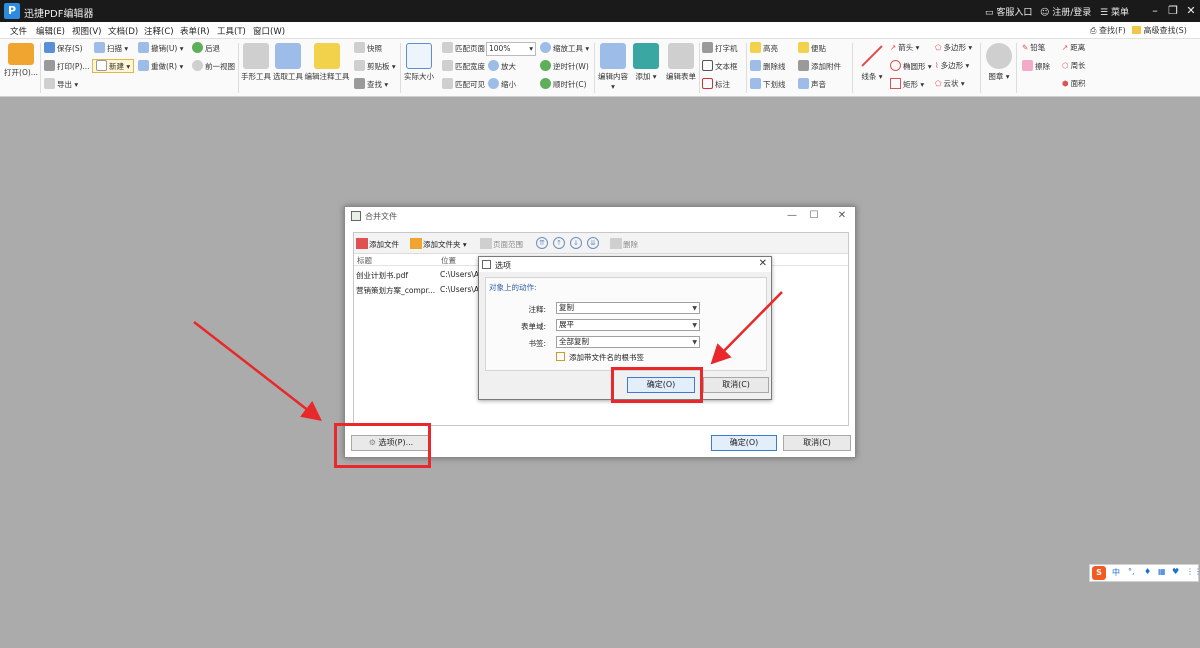 This screenshot has width=1200, height=648. I want to click on annot-select: 复制 ▼, so click(628, 308).